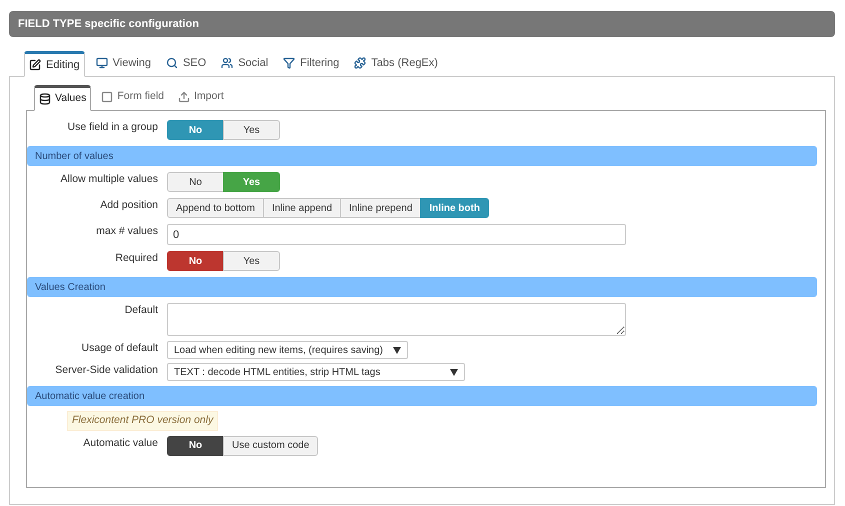 The image size is (845, 506). I want to click on tab: Editing, so click(54, 64).